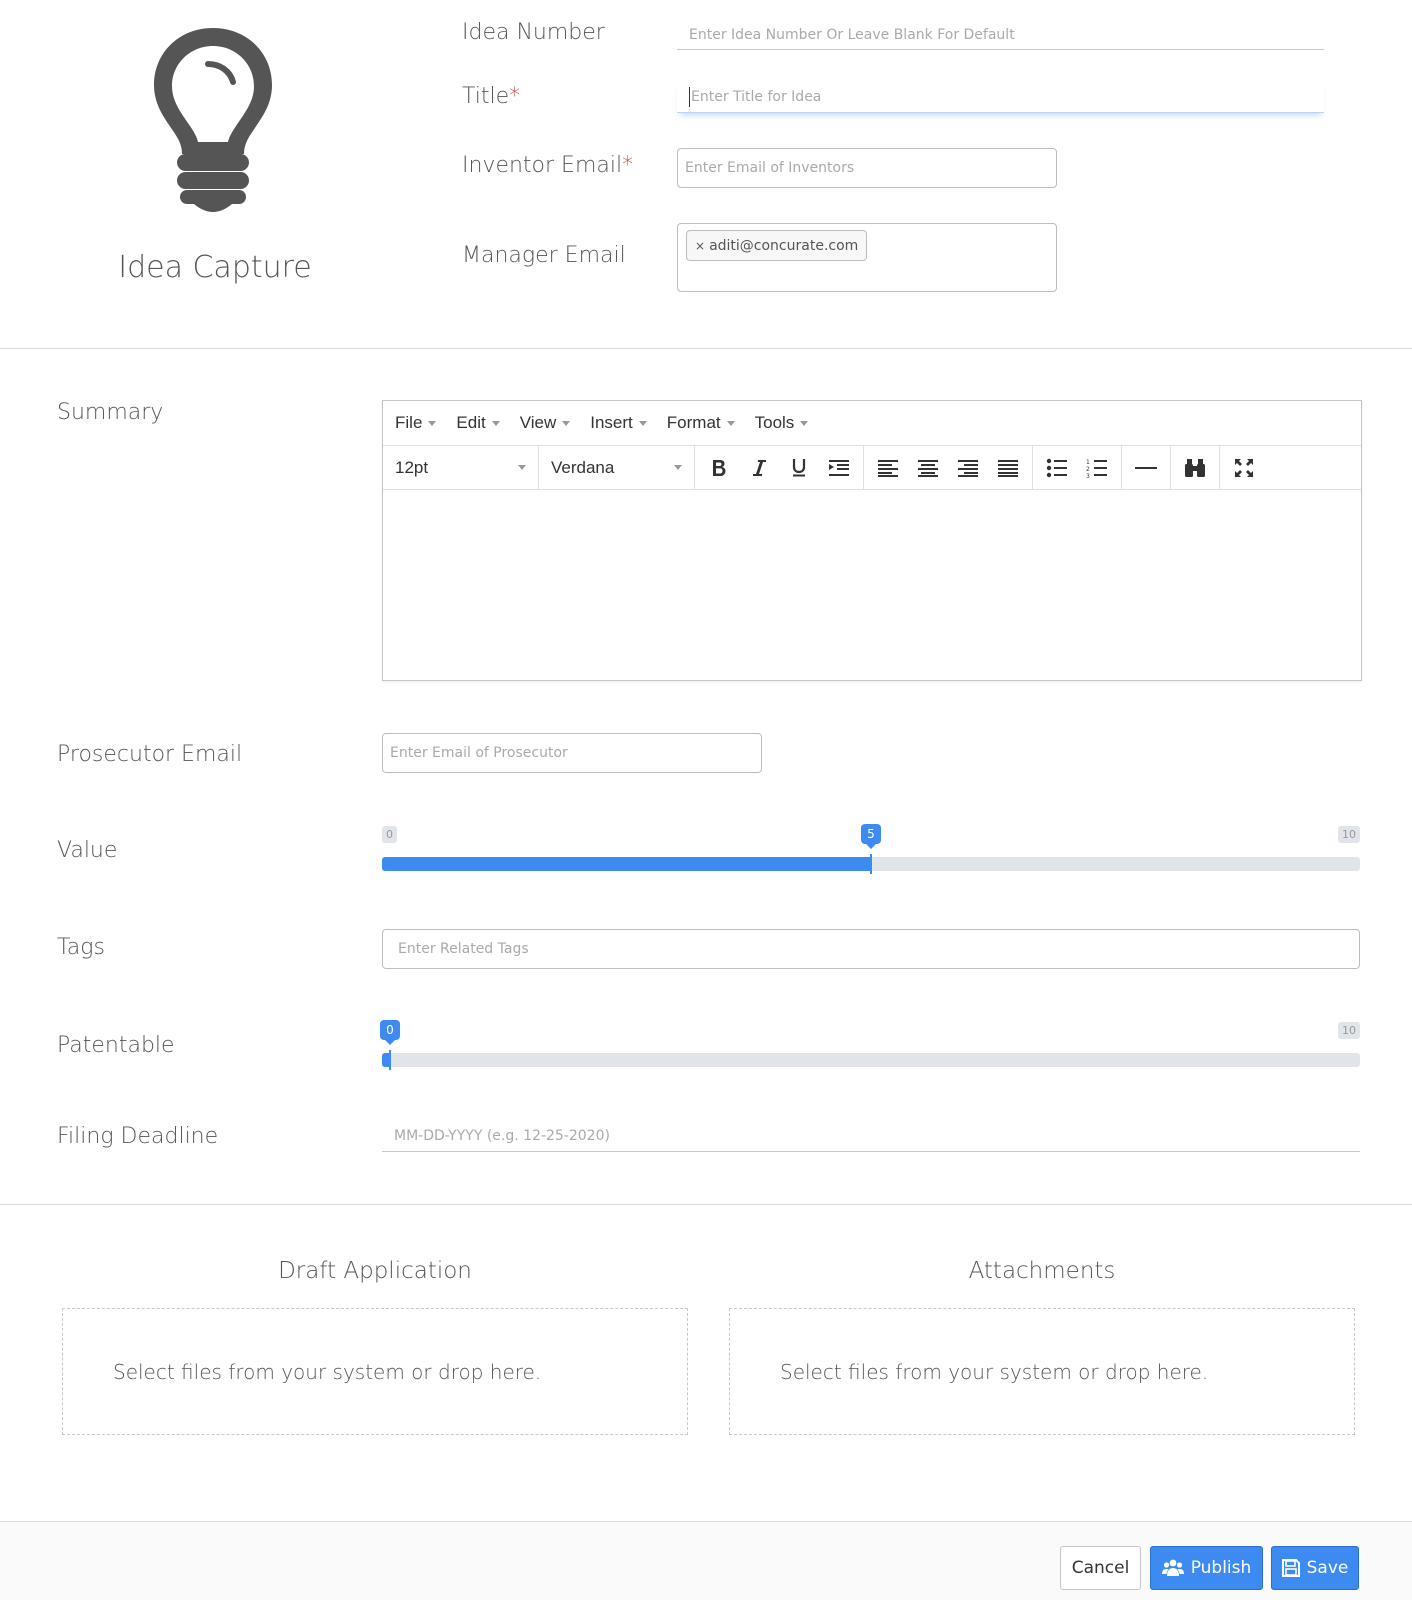  I want to click on editor-menubar: File Edit View Insert Format Tools, so click(872, 423).